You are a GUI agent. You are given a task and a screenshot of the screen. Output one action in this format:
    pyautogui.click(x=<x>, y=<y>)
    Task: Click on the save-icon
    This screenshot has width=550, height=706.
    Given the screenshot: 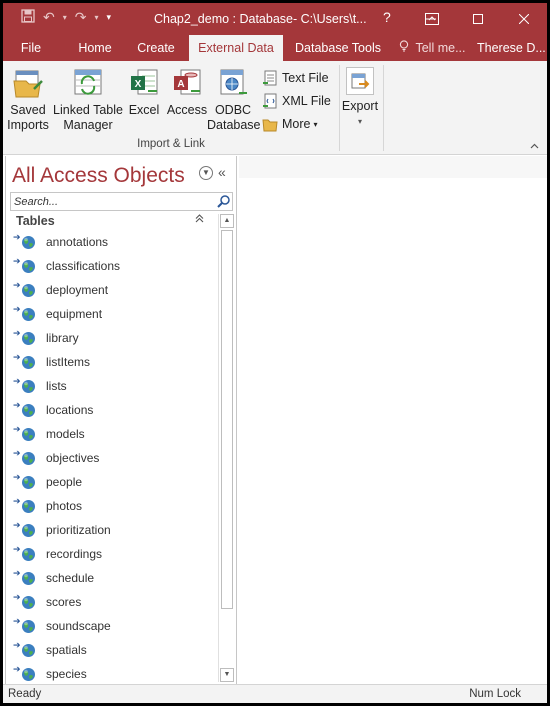 What is the action you would take?
    pyautogui.click(x=28, y=17)
    